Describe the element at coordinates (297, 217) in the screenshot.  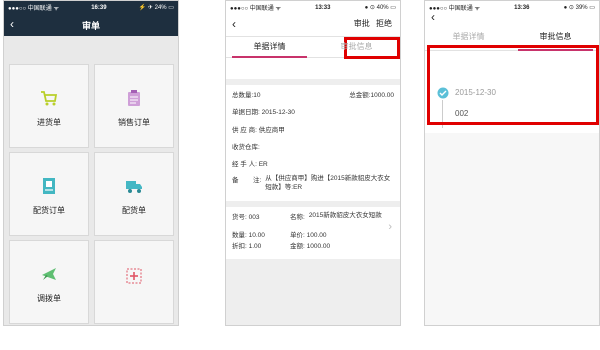
I see `item-name-label: 名称:` at that location.